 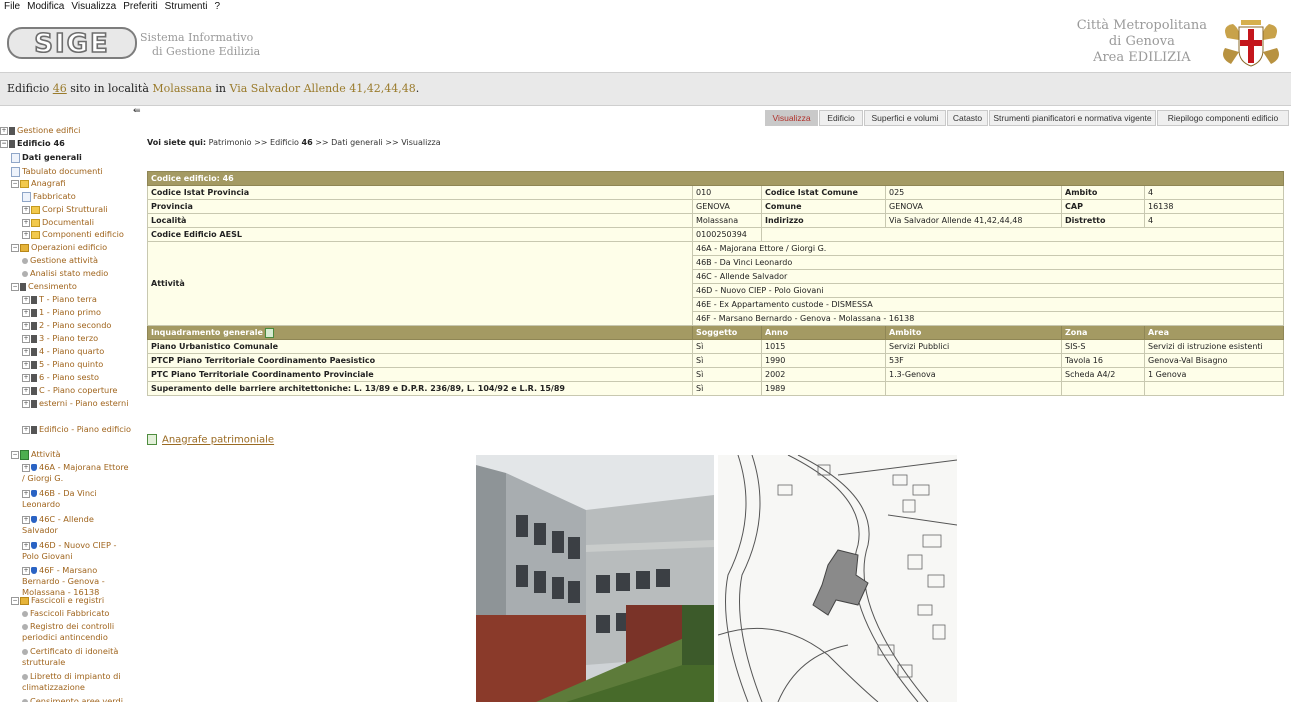 I want to click on tree-item-label: Anagrafi, so click(x=48, y=183).